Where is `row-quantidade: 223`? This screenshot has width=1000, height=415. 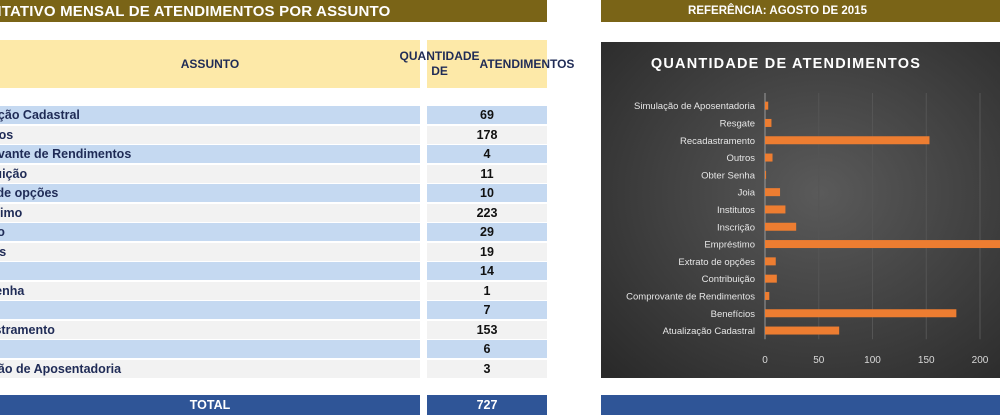 row-quantidade: 223 is located at coordinates (487, 212).